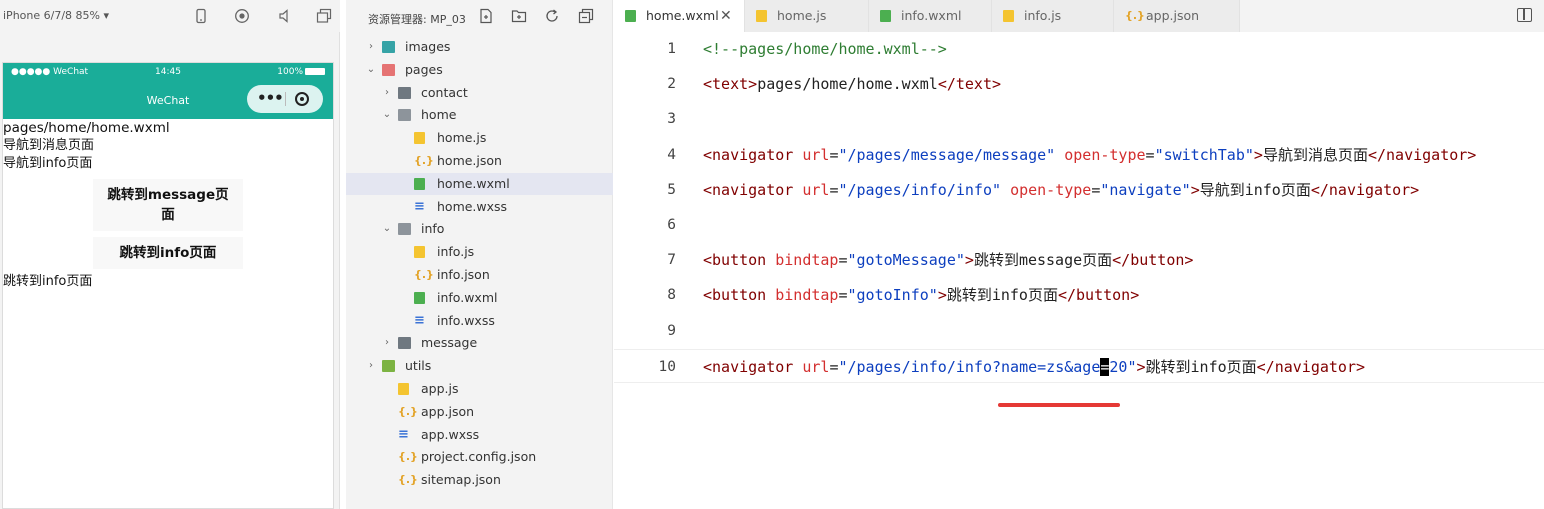 This screenshot has height=509, width=1544. I want to click on code-token: 跳转到info页面, so click(1002, 295).